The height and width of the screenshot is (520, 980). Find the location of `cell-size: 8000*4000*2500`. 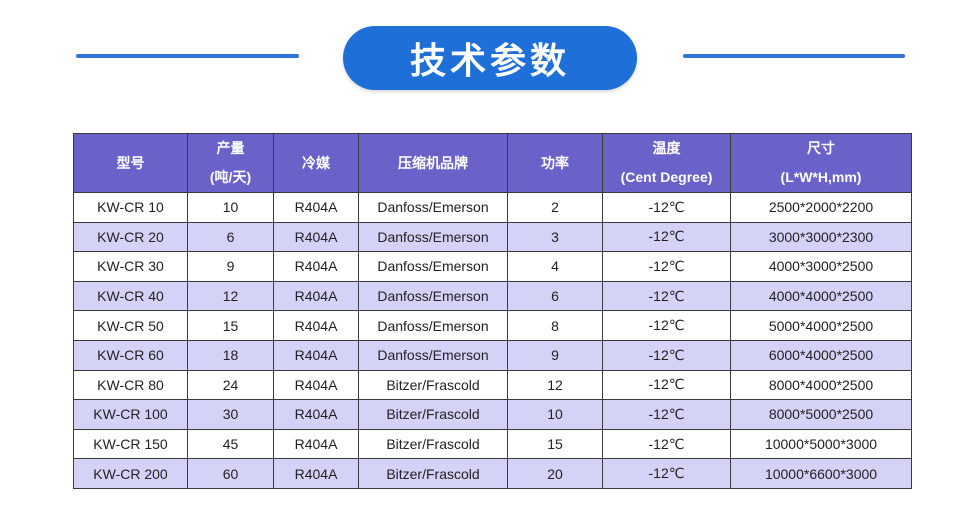

cell-size: 8000*4000*2500 is located at coordinates (821, 385).